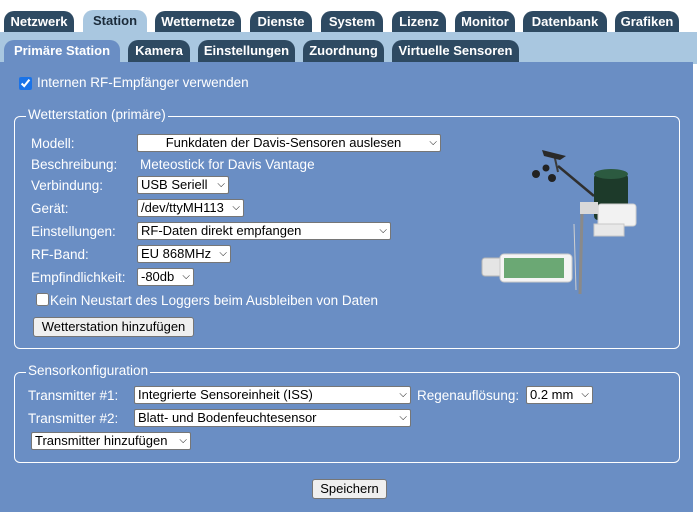  I want to click on device-select: /dev/ttyMH113 ⌵, so click(190, 208).